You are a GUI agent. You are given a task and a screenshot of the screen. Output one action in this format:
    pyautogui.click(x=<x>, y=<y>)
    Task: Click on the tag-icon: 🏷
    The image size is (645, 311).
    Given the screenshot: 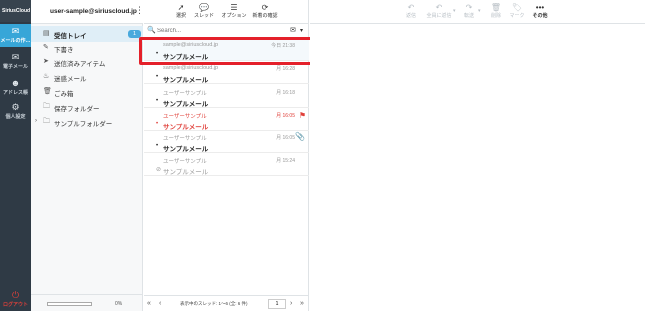 What is the action you would take?
    pyautogui.click(x=517, y=7)
    